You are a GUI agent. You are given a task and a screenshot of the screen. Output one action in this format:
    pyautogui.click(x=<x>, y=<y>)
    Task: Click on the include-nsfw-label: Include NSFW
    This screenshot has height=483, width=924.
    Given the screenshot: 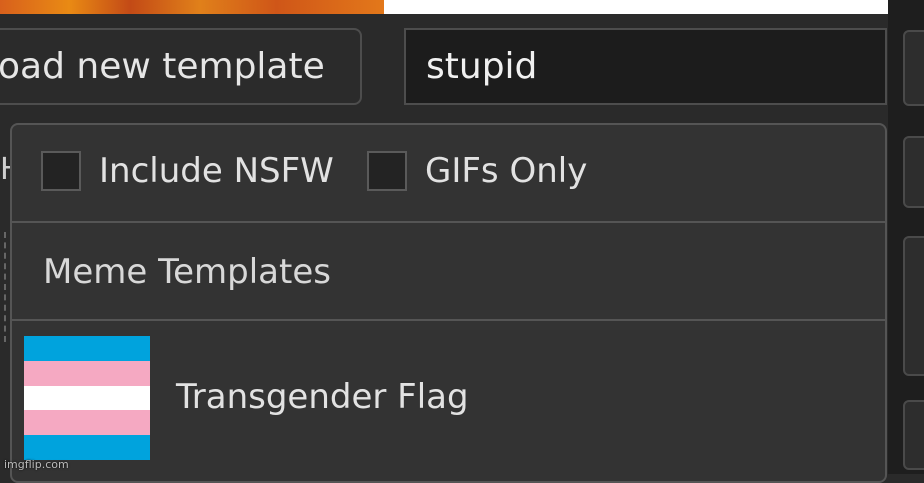 What is the action you would take?
    pyautogui.click(x=216, y=171)
    